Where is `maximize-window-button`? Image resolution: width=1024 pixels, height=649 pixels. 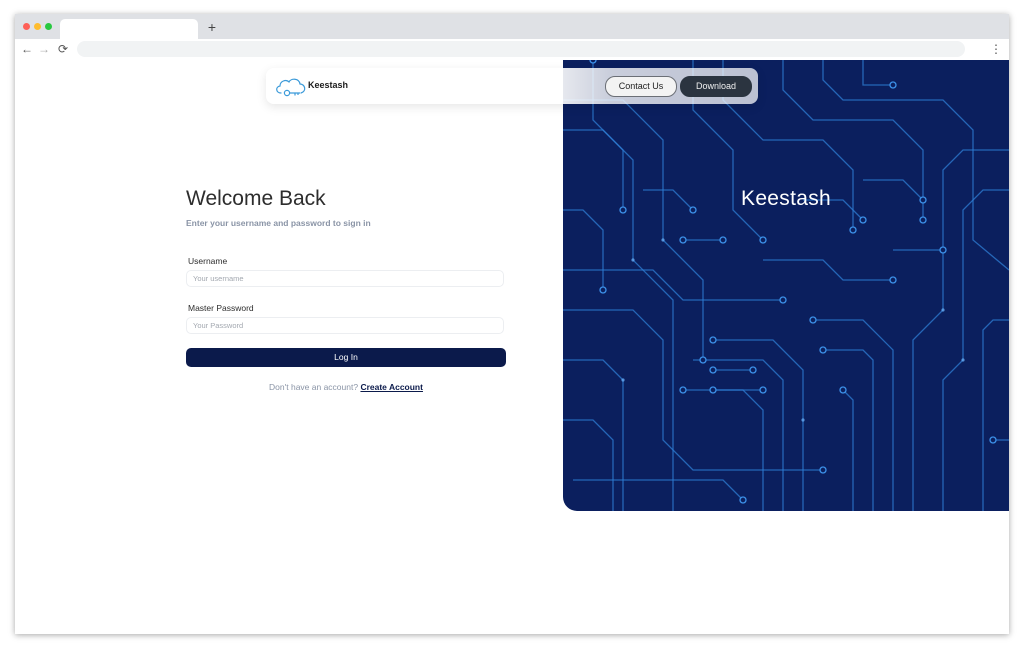
maximize-window-button is located at coordinates (48, 26).